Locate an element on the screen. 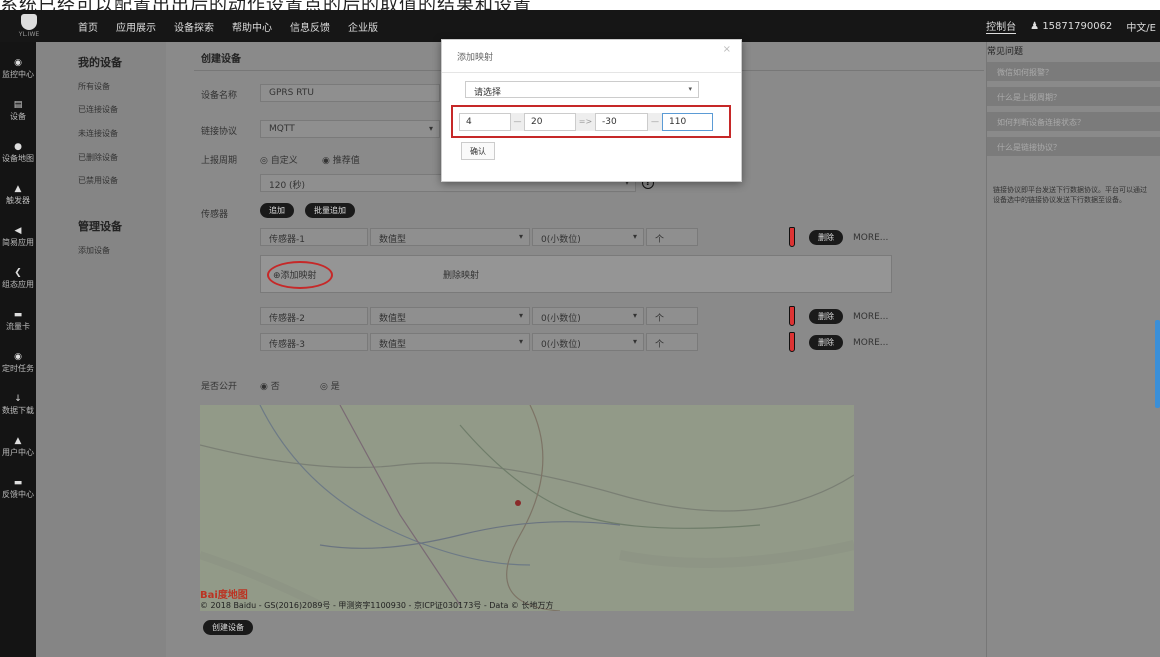 This screenshot has width=1160, height=657. public-no-radio: ◉ 否 is located at coordinates (270, 385).